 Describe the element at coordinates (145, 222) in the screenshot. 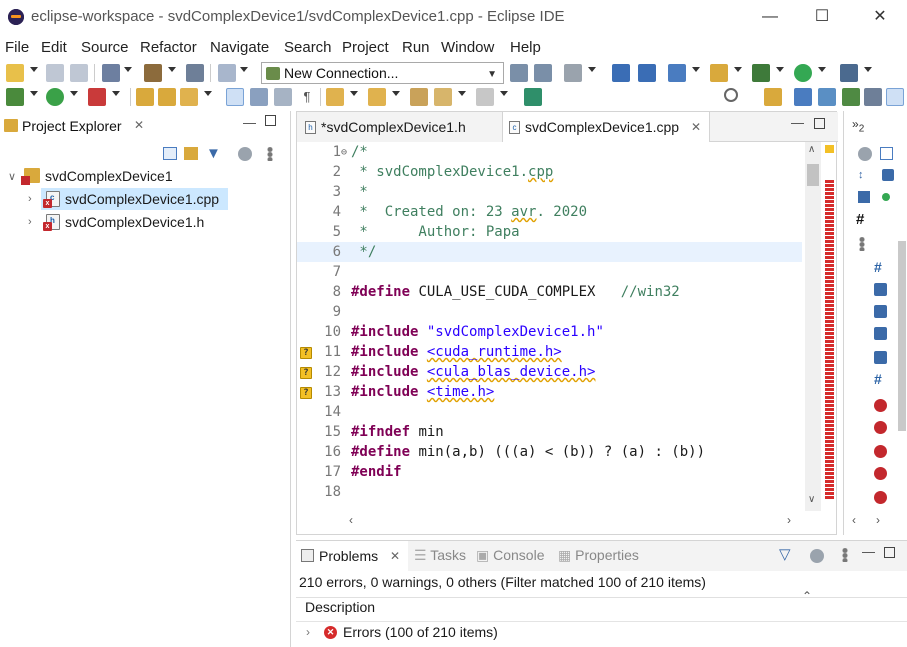

I see `tree-item-h: › hx svdComplexDevice1.h` at that location.